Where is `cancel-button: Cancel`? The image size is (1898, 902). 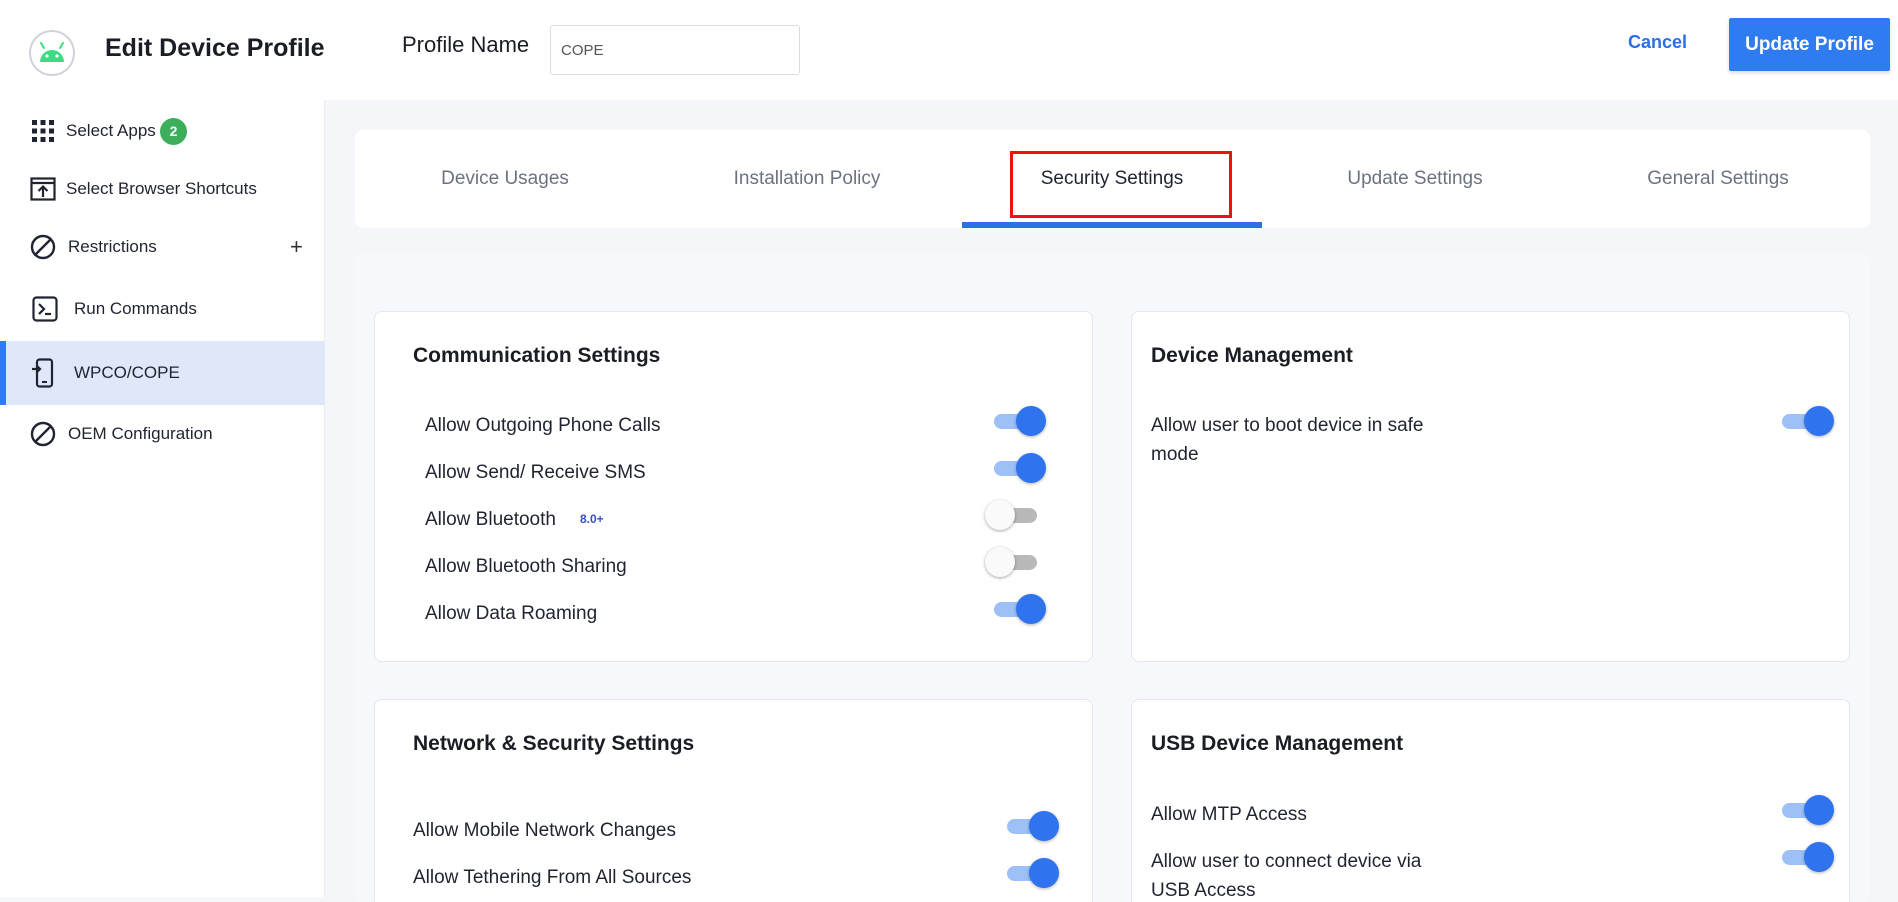
cancel-button: Cancel is located at coordinates (1657, 42).